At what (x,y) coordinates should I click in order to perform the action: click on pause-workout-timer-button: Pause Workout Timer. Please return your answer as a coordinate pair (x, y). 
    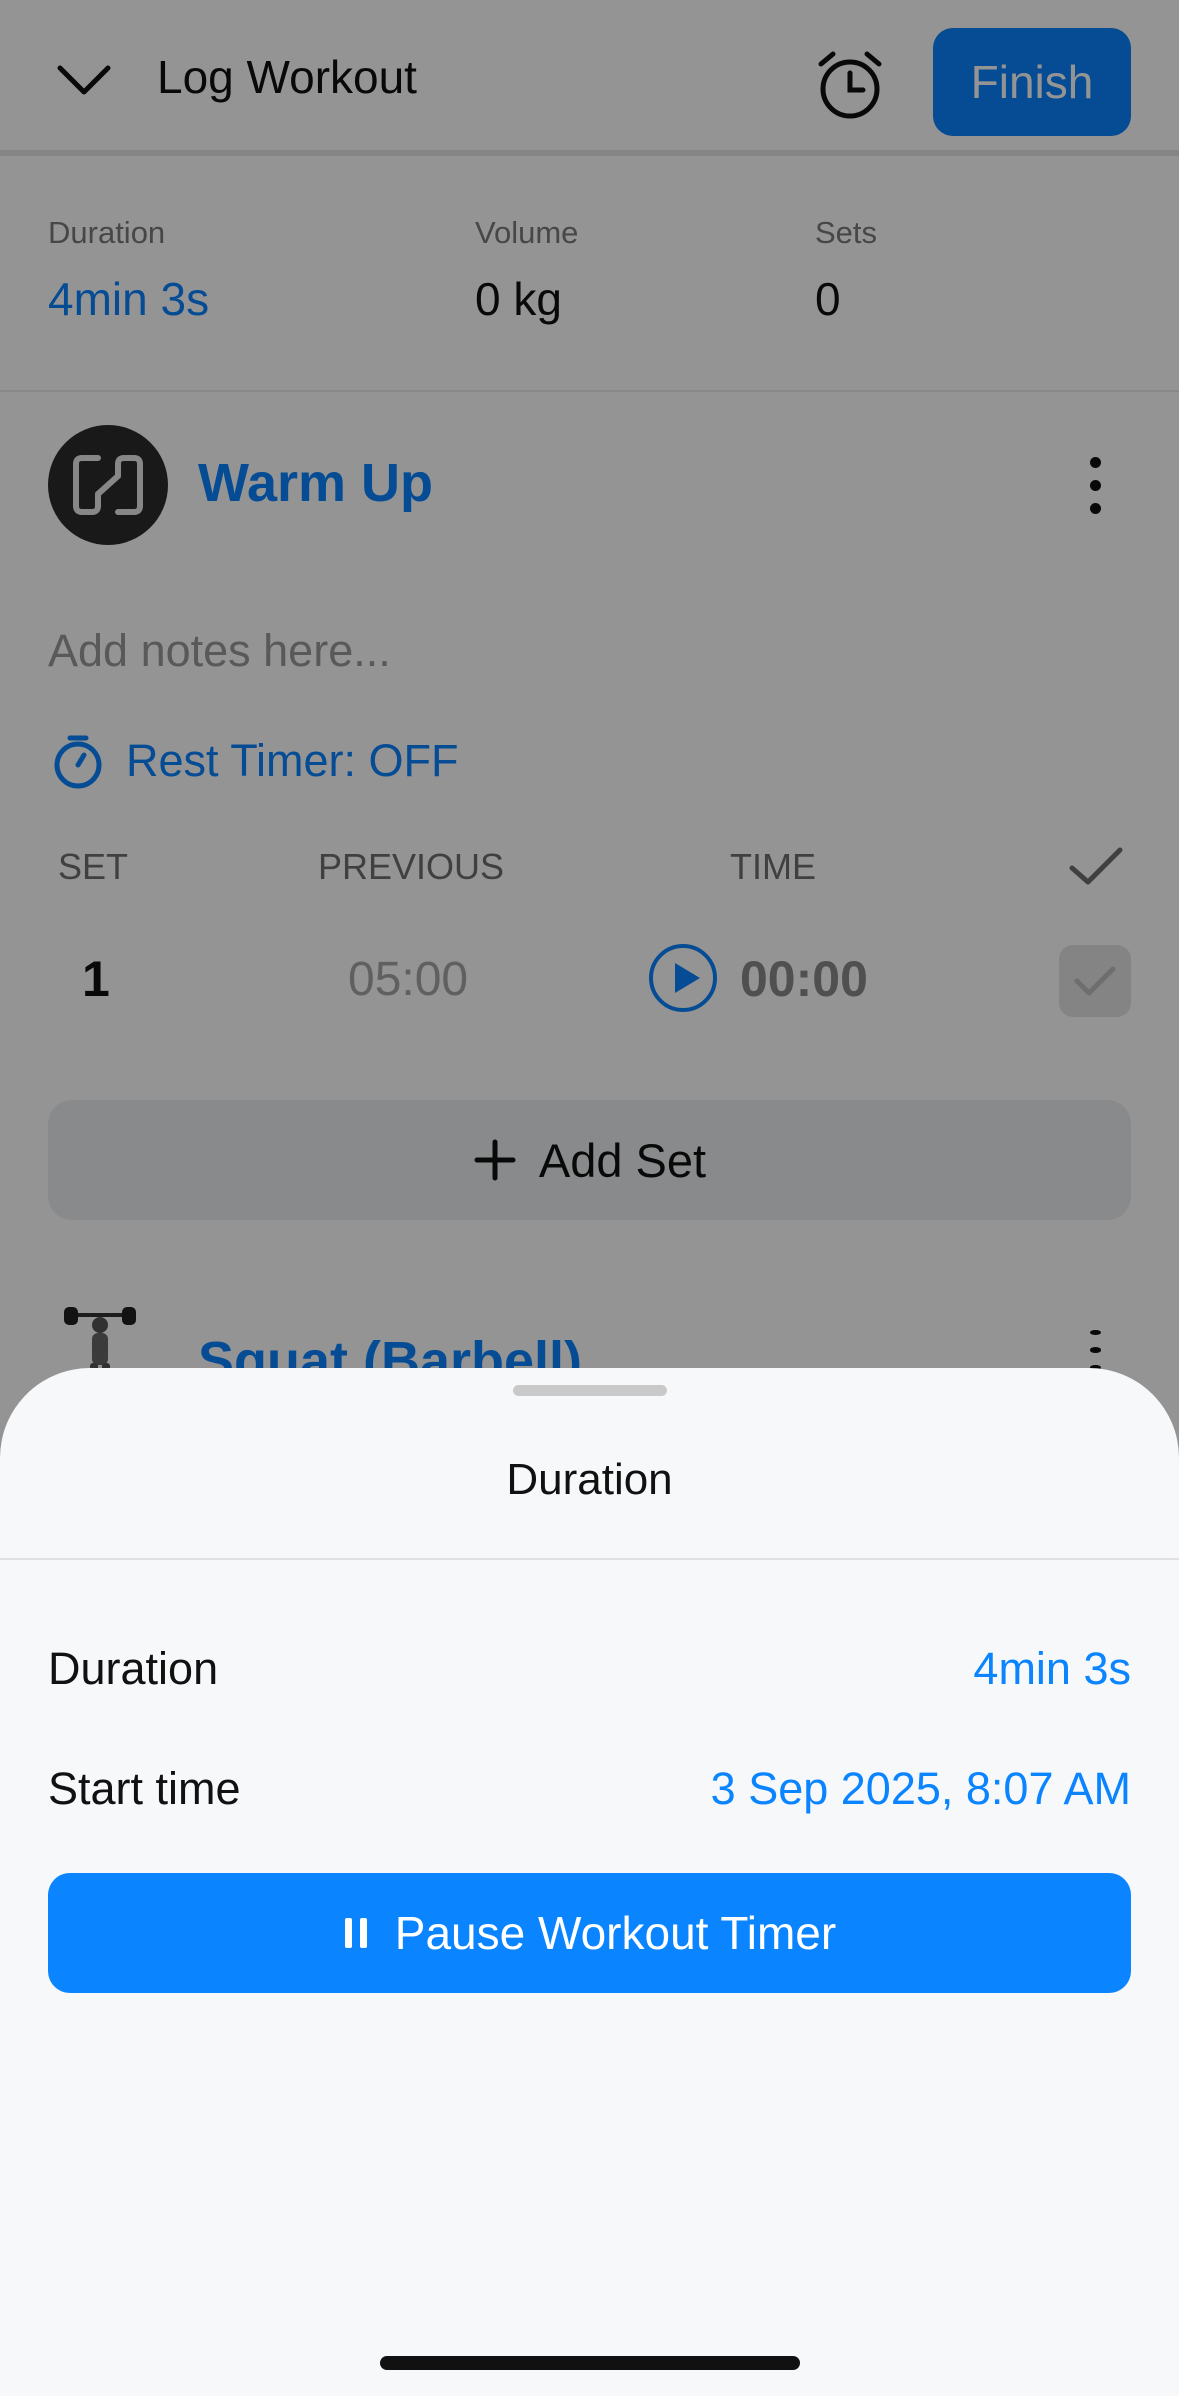
    Looking at the image, I should click on (589, 1933).